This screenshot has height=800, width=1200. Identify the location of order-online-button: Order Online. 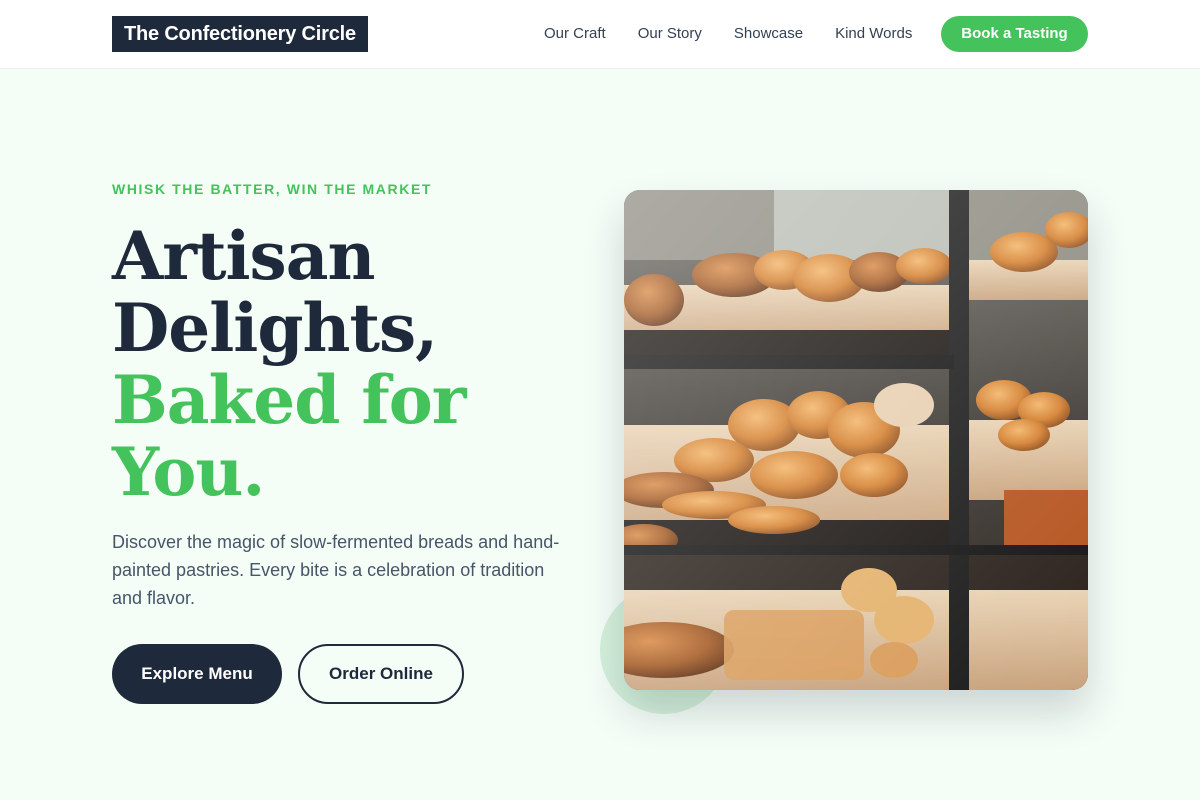
(381, 674).